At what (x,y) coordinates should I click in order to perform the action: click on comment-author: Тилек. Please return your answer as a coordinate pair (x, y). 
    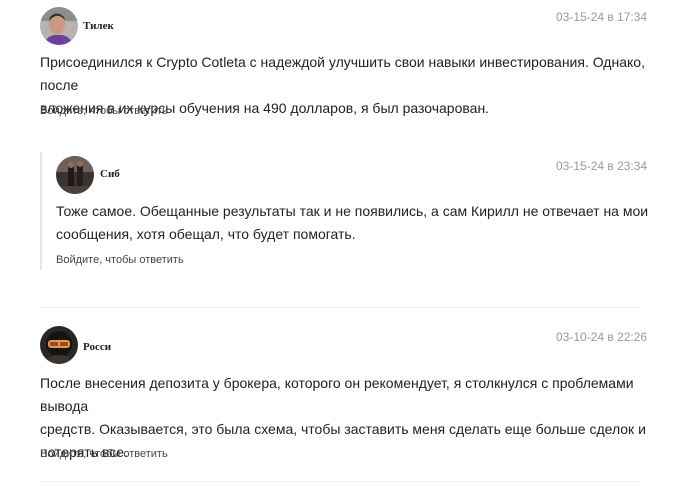
    Looking at the image, I should click on (98, 26).